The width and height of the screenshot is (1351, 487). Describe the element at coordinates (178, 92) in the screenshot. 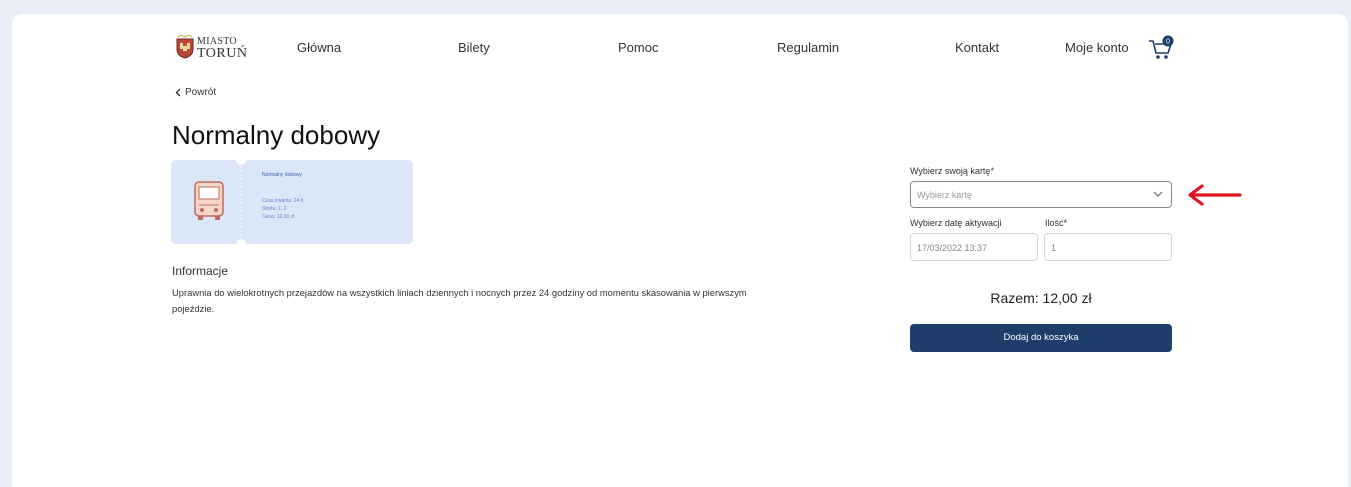

I see `chevron-left-icon` at that location.